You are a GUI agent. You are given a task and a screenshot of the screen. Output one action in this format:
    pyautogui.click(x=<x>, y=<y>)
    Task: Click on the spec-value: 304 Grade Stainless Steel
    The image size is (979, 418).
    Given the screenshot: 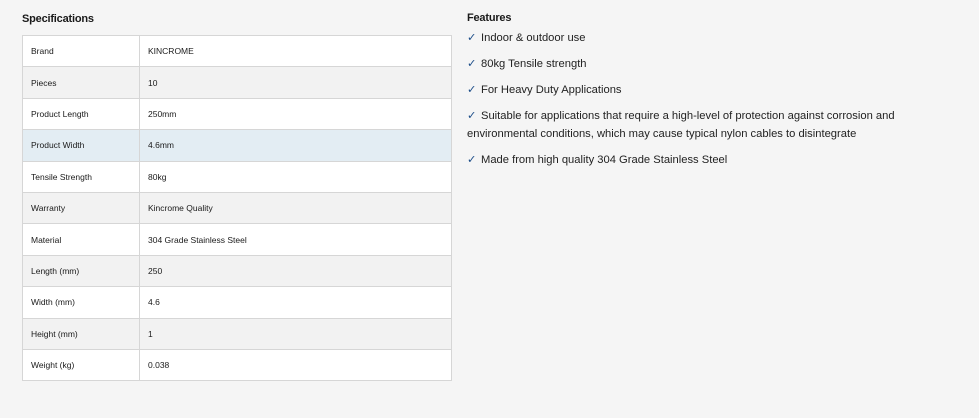 What is the action you would take?
    pyautogui.click(x=295, y=239)
    